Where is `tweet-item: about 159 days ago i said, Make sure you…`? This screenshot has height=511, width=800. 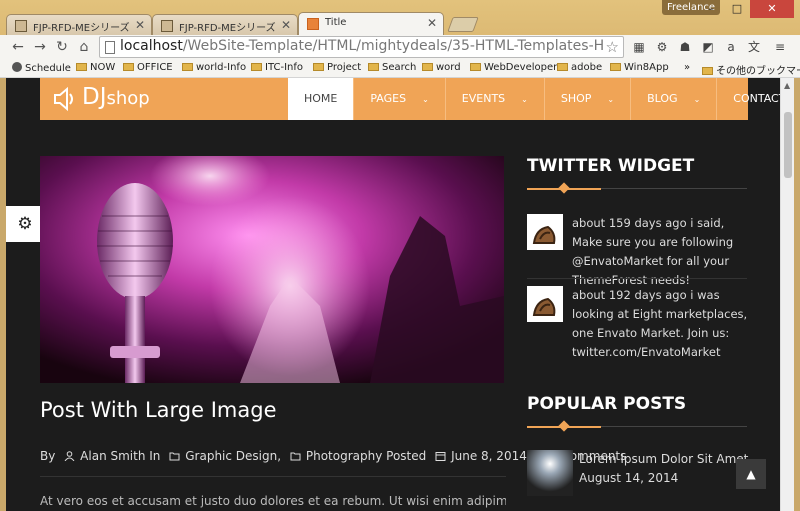
tweet-item: about 159 days ago i said, Make sure you… is located at coordinates (638, 250).